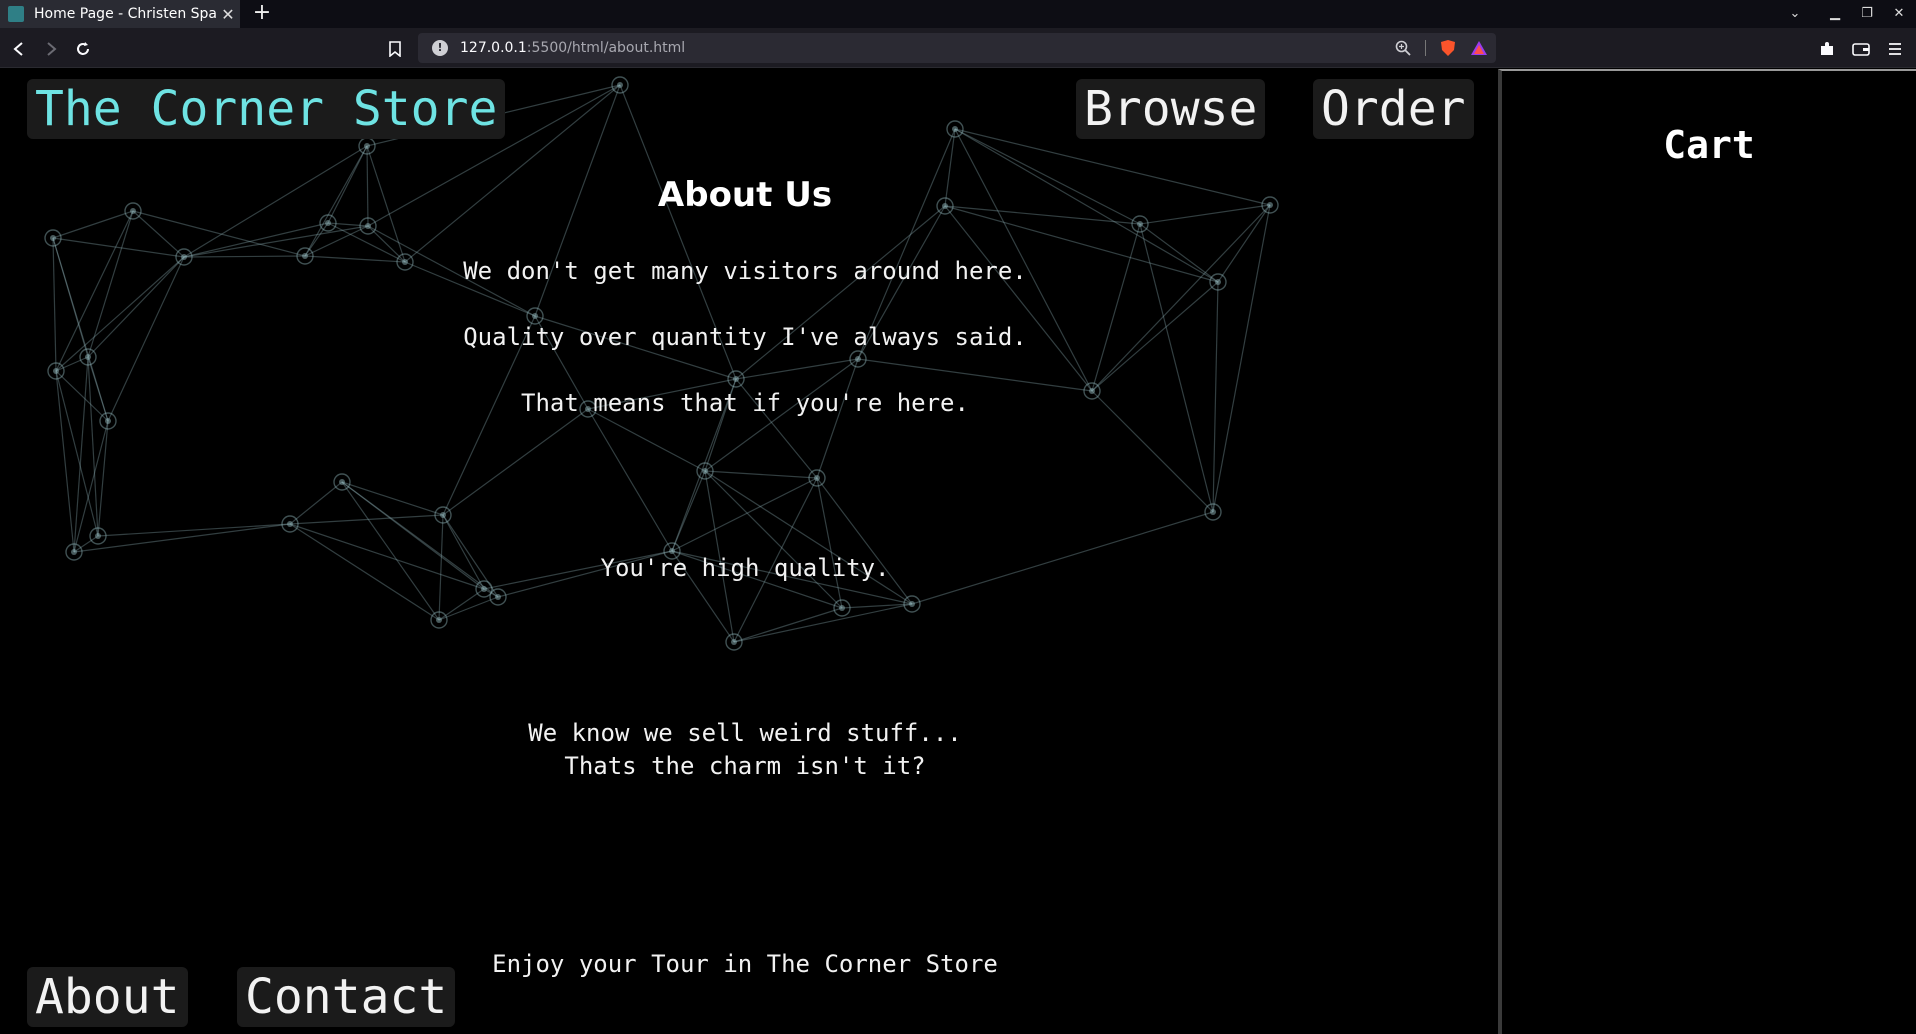  What do you see at coordinates (262, 14) in the screenshot?
I see `new-tab-icon: +` at bounding box center [262, 14].